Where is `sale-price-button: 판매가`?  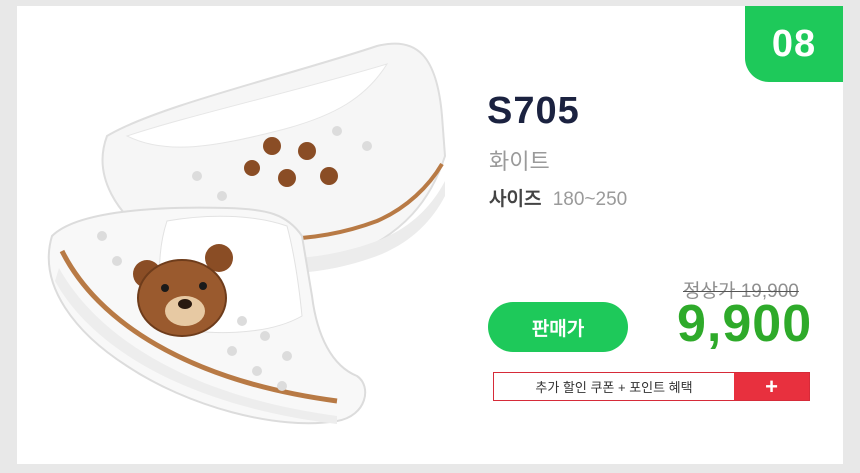 sale-price-button: 판매가 is located at coordinates (558, 327).